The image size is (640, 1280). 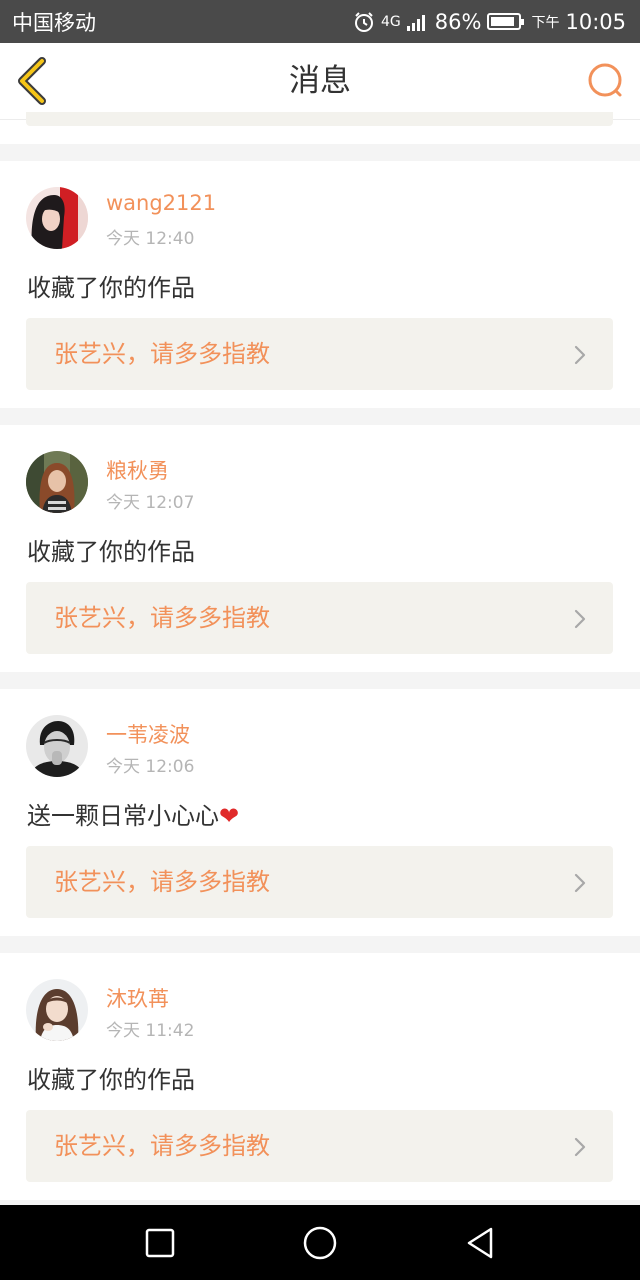 I want to click on battery-percent: 86%, so click(x=458, y=21).